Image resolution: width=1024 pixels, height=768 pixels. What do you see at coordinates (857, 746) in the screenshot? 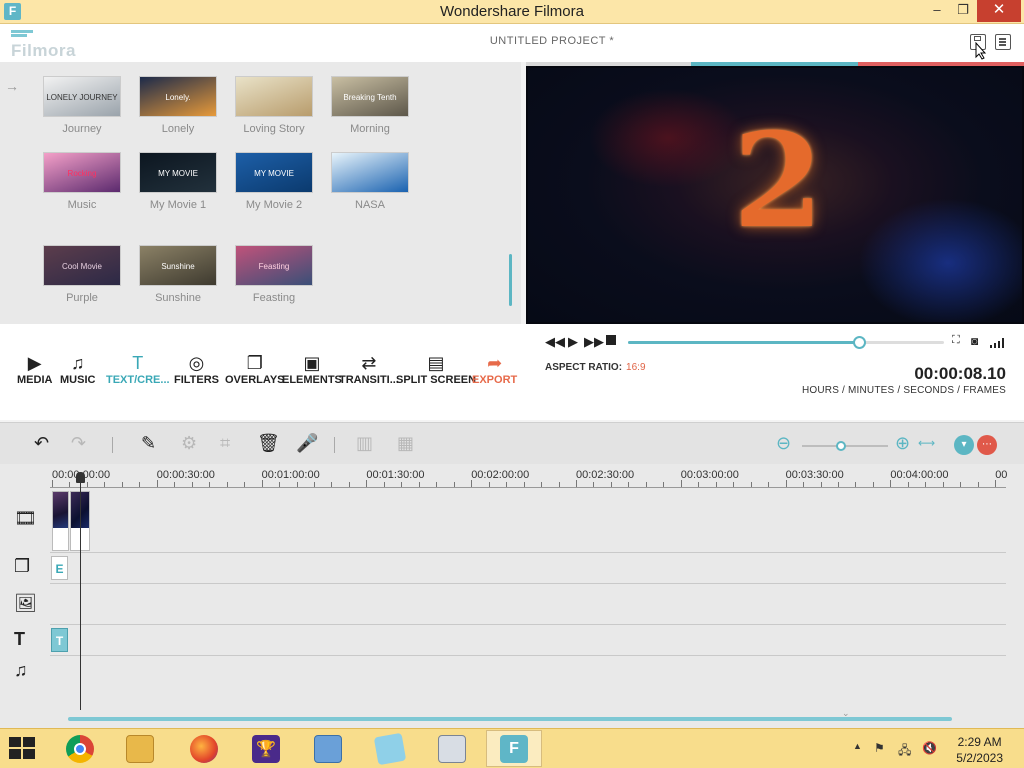
I see `tray-expand-icon: ▲` at bounding box center [857, 746].